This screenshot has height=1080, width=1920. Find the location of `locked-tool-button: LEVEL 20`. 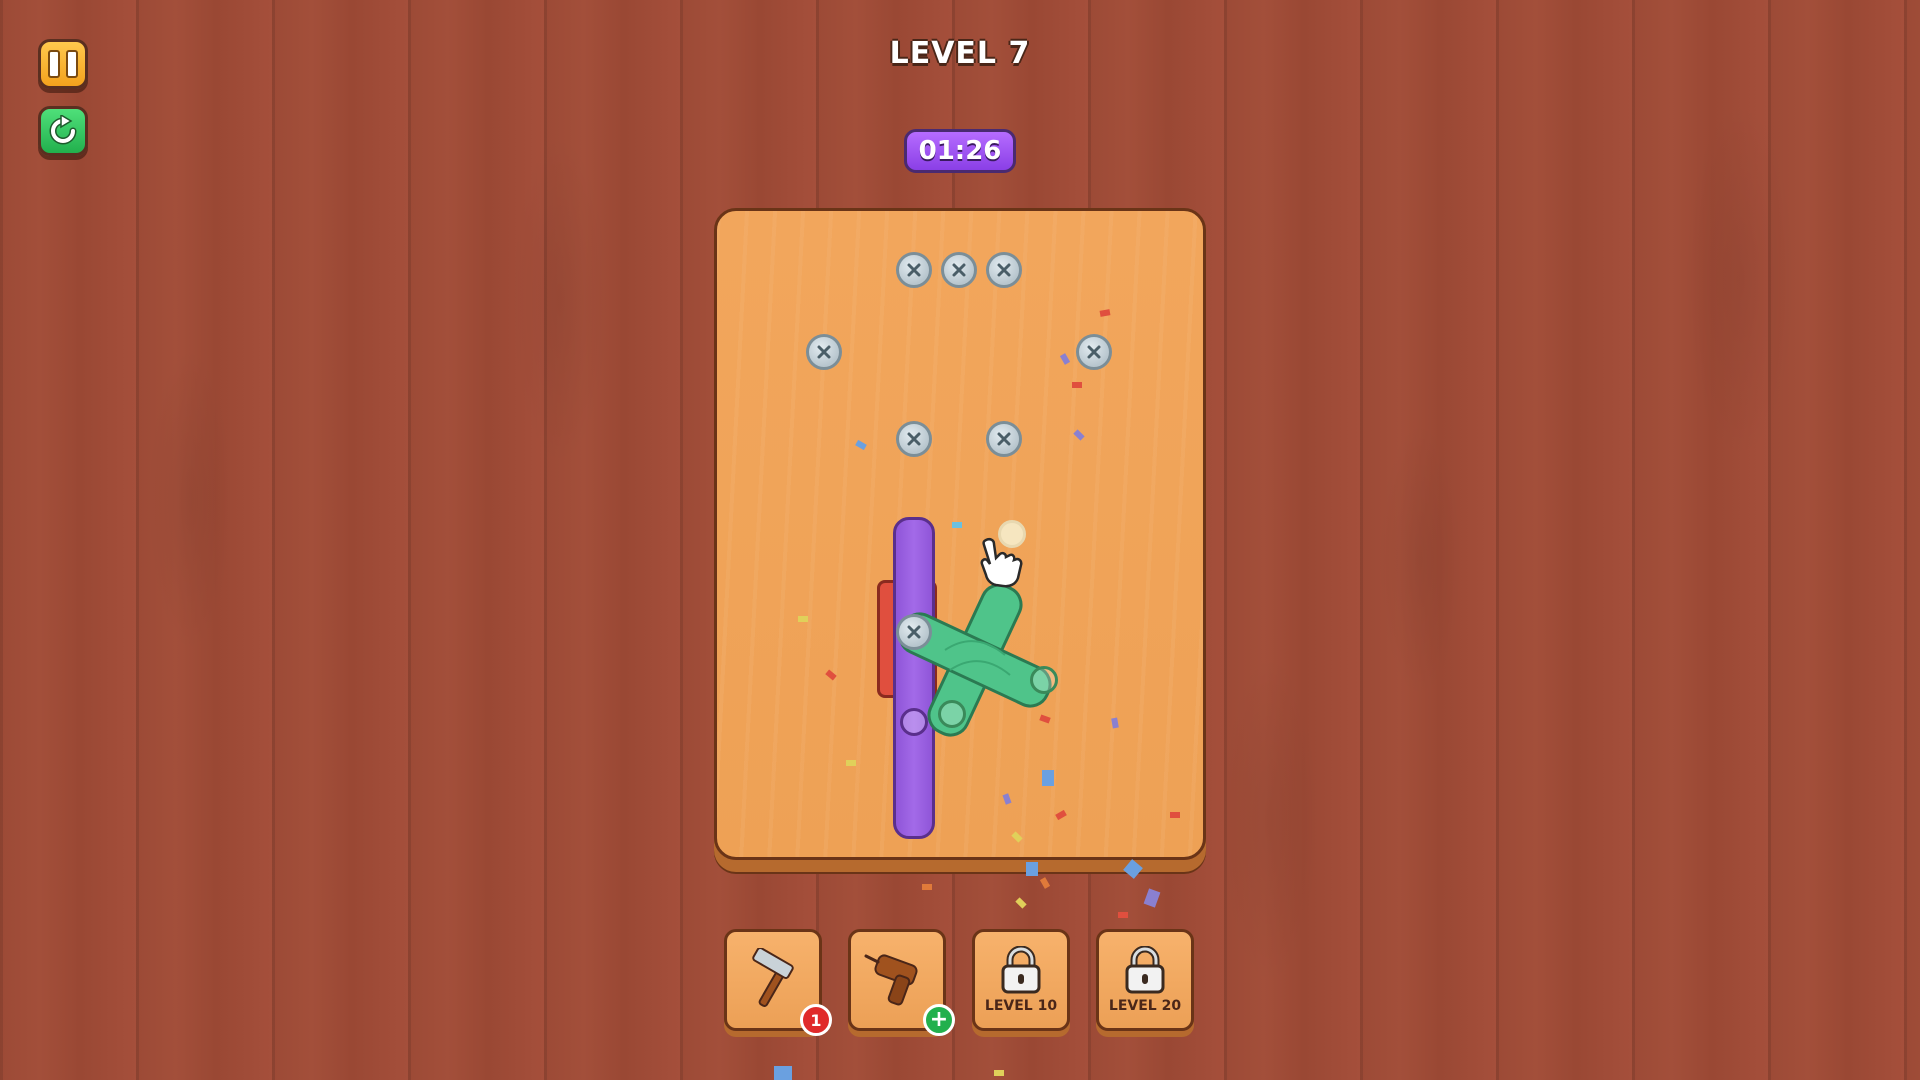

locked-tool-button: LEVEL 20 is located at coordinates (1145, 980).